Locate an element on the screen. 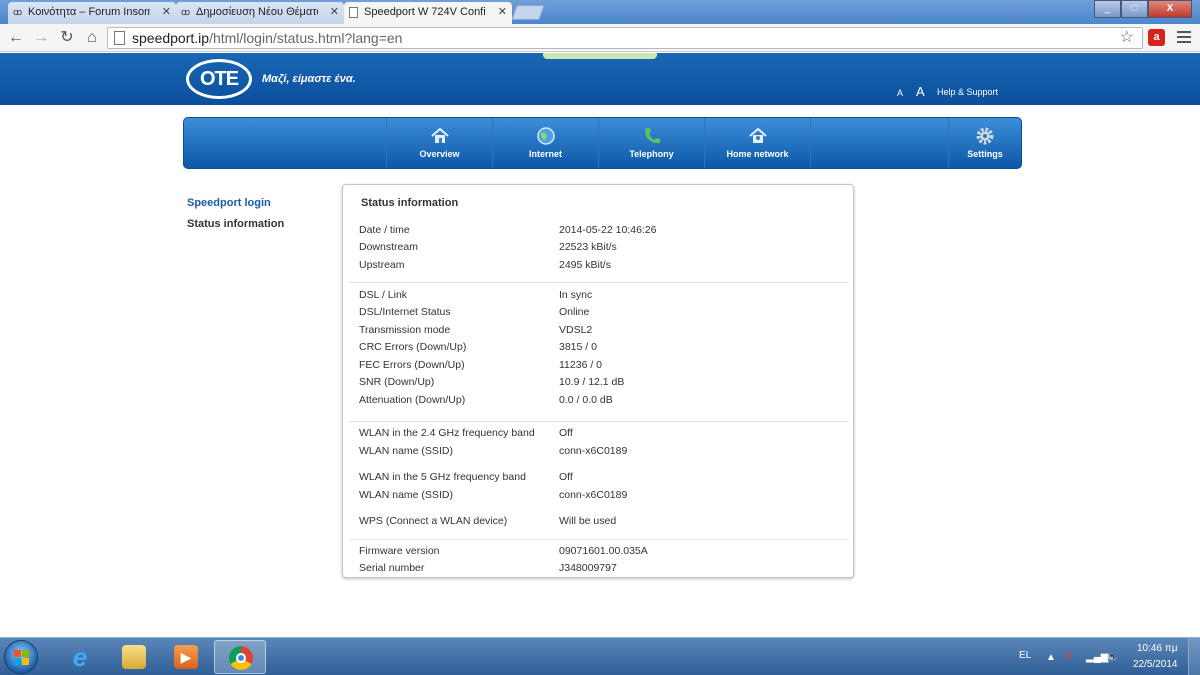  sidebar-item-status-information: Status information is located at coordinates (235, 224).